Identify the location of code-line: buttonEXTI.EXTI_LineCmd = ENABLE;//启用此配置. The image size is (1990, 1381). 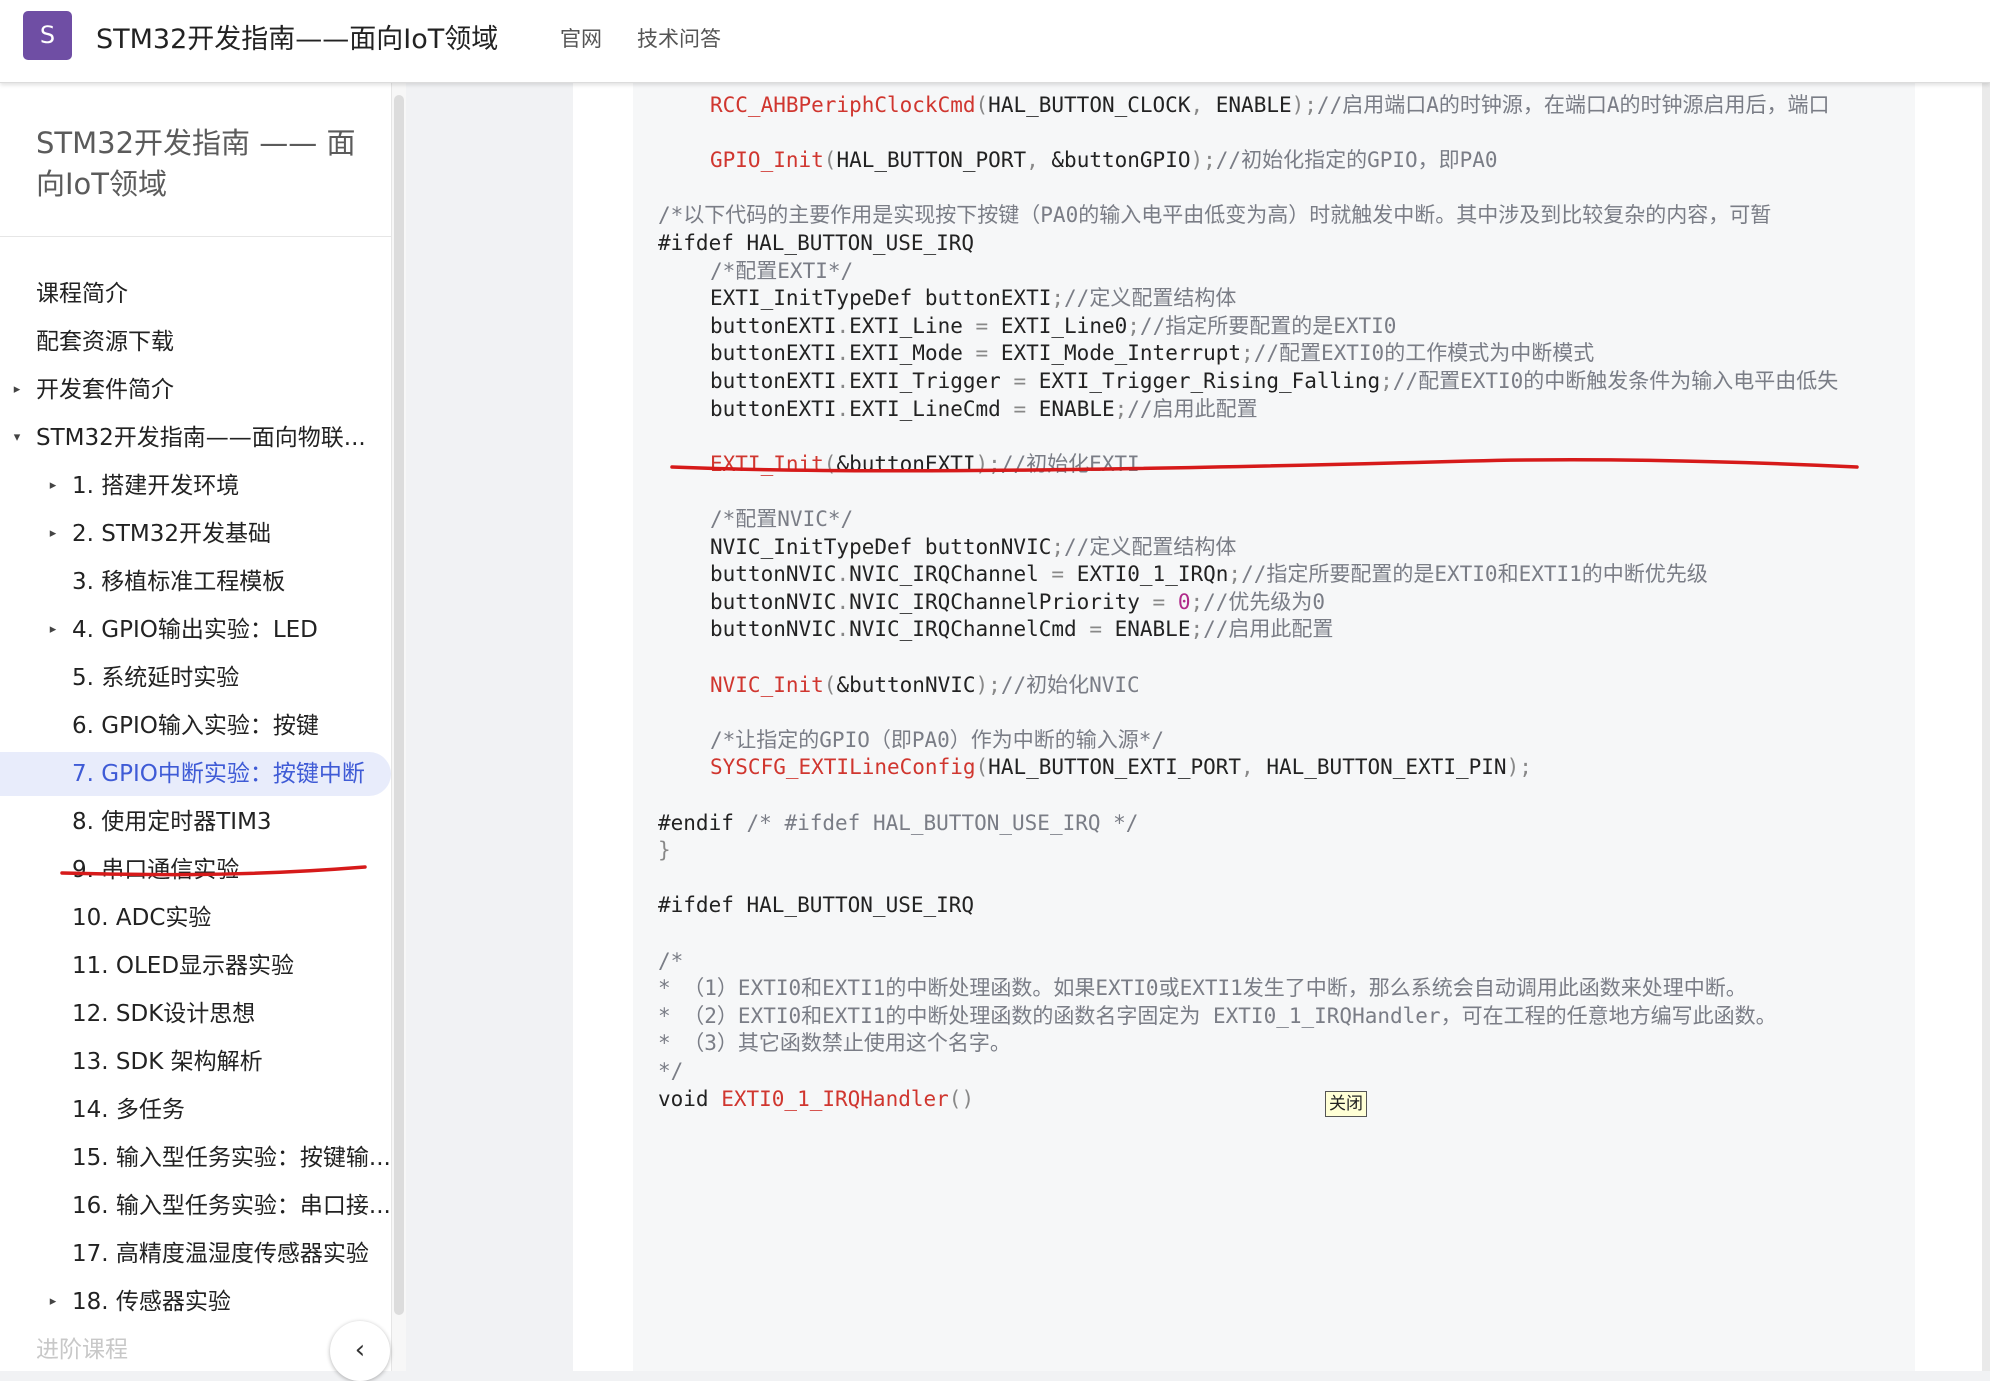
(984, 409).